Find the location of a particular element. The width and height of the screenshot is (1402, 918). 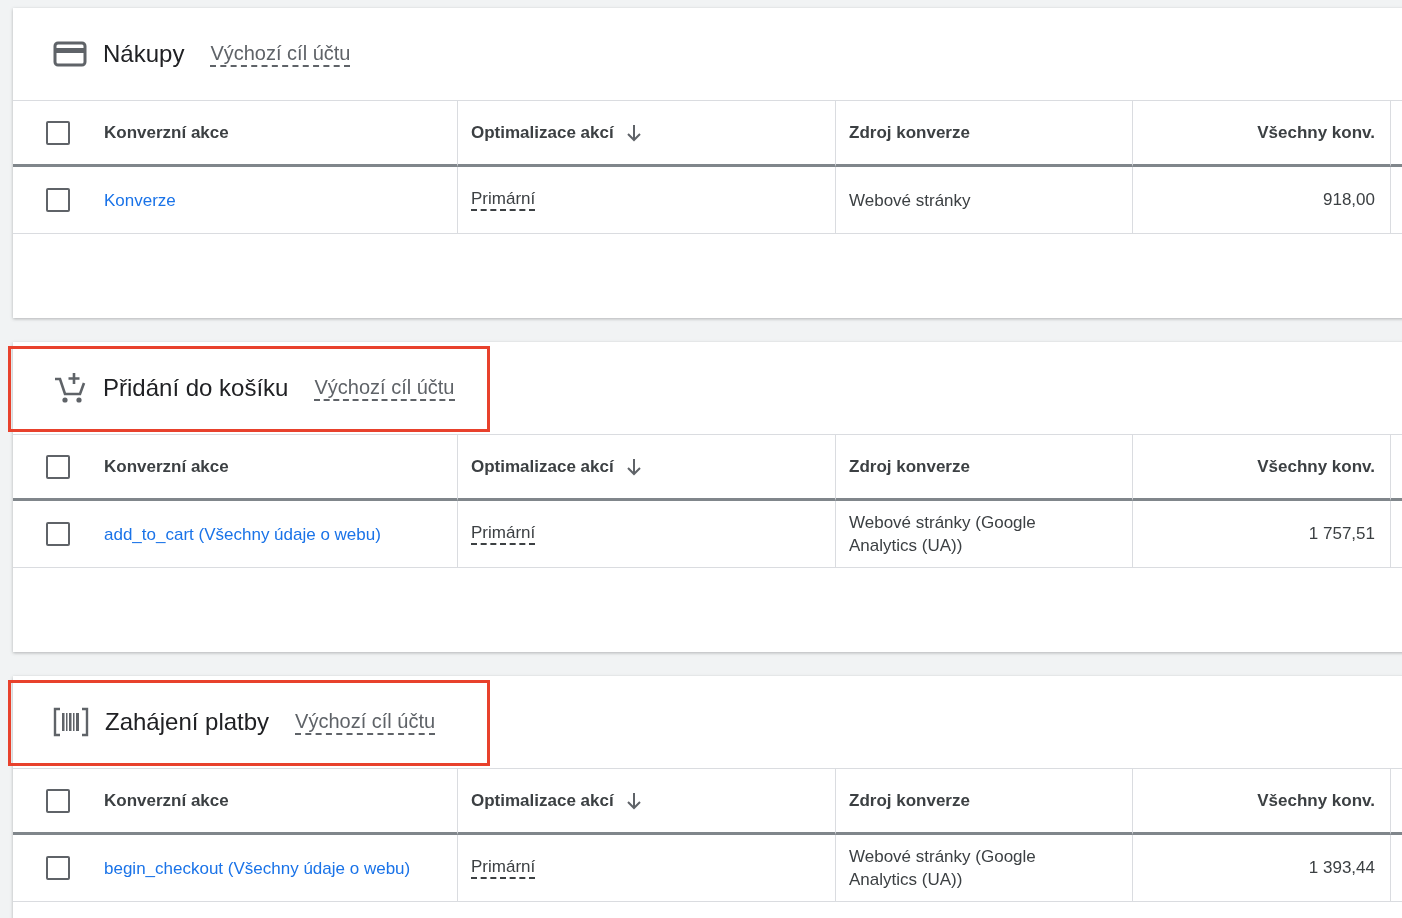

barcode-icon is located at coordinates (71, 722).